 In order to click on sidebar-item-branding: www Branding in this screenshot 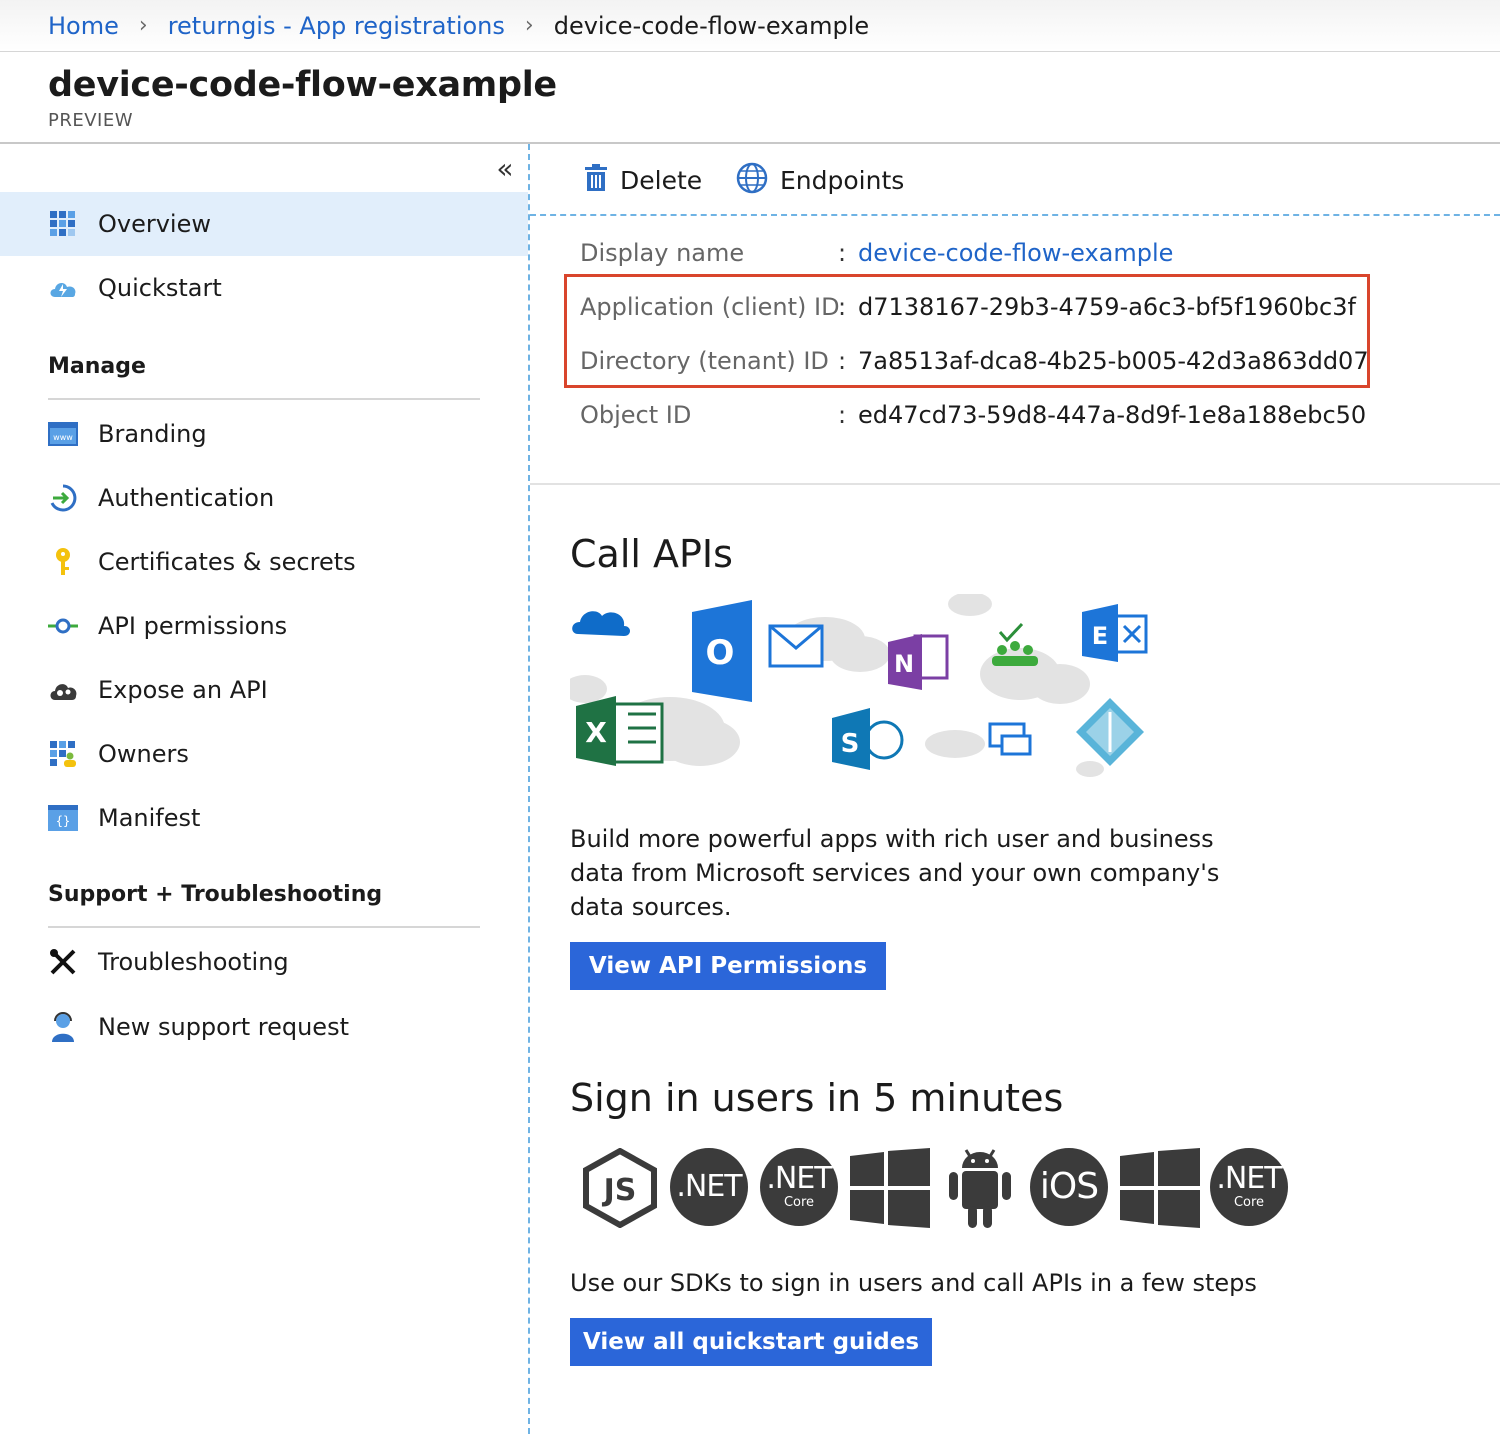, I will do `click(264, 434)`.